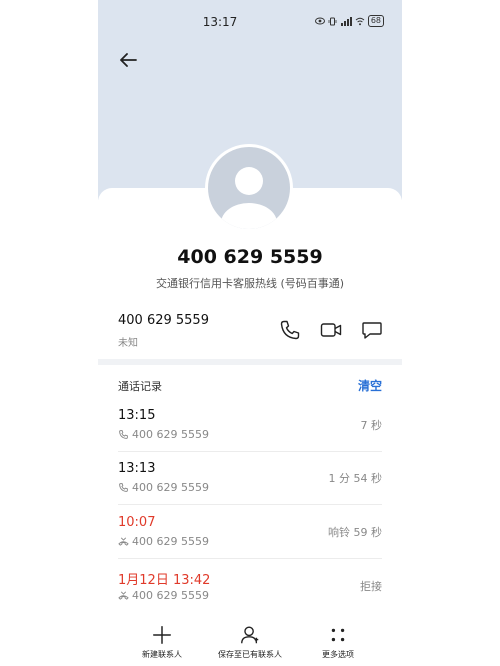 This screenshot has height=666, width=500. Describe the element at coordinates (164, 580) in the screenshot. I see `call-time: 1月12日 13:42` at that location.